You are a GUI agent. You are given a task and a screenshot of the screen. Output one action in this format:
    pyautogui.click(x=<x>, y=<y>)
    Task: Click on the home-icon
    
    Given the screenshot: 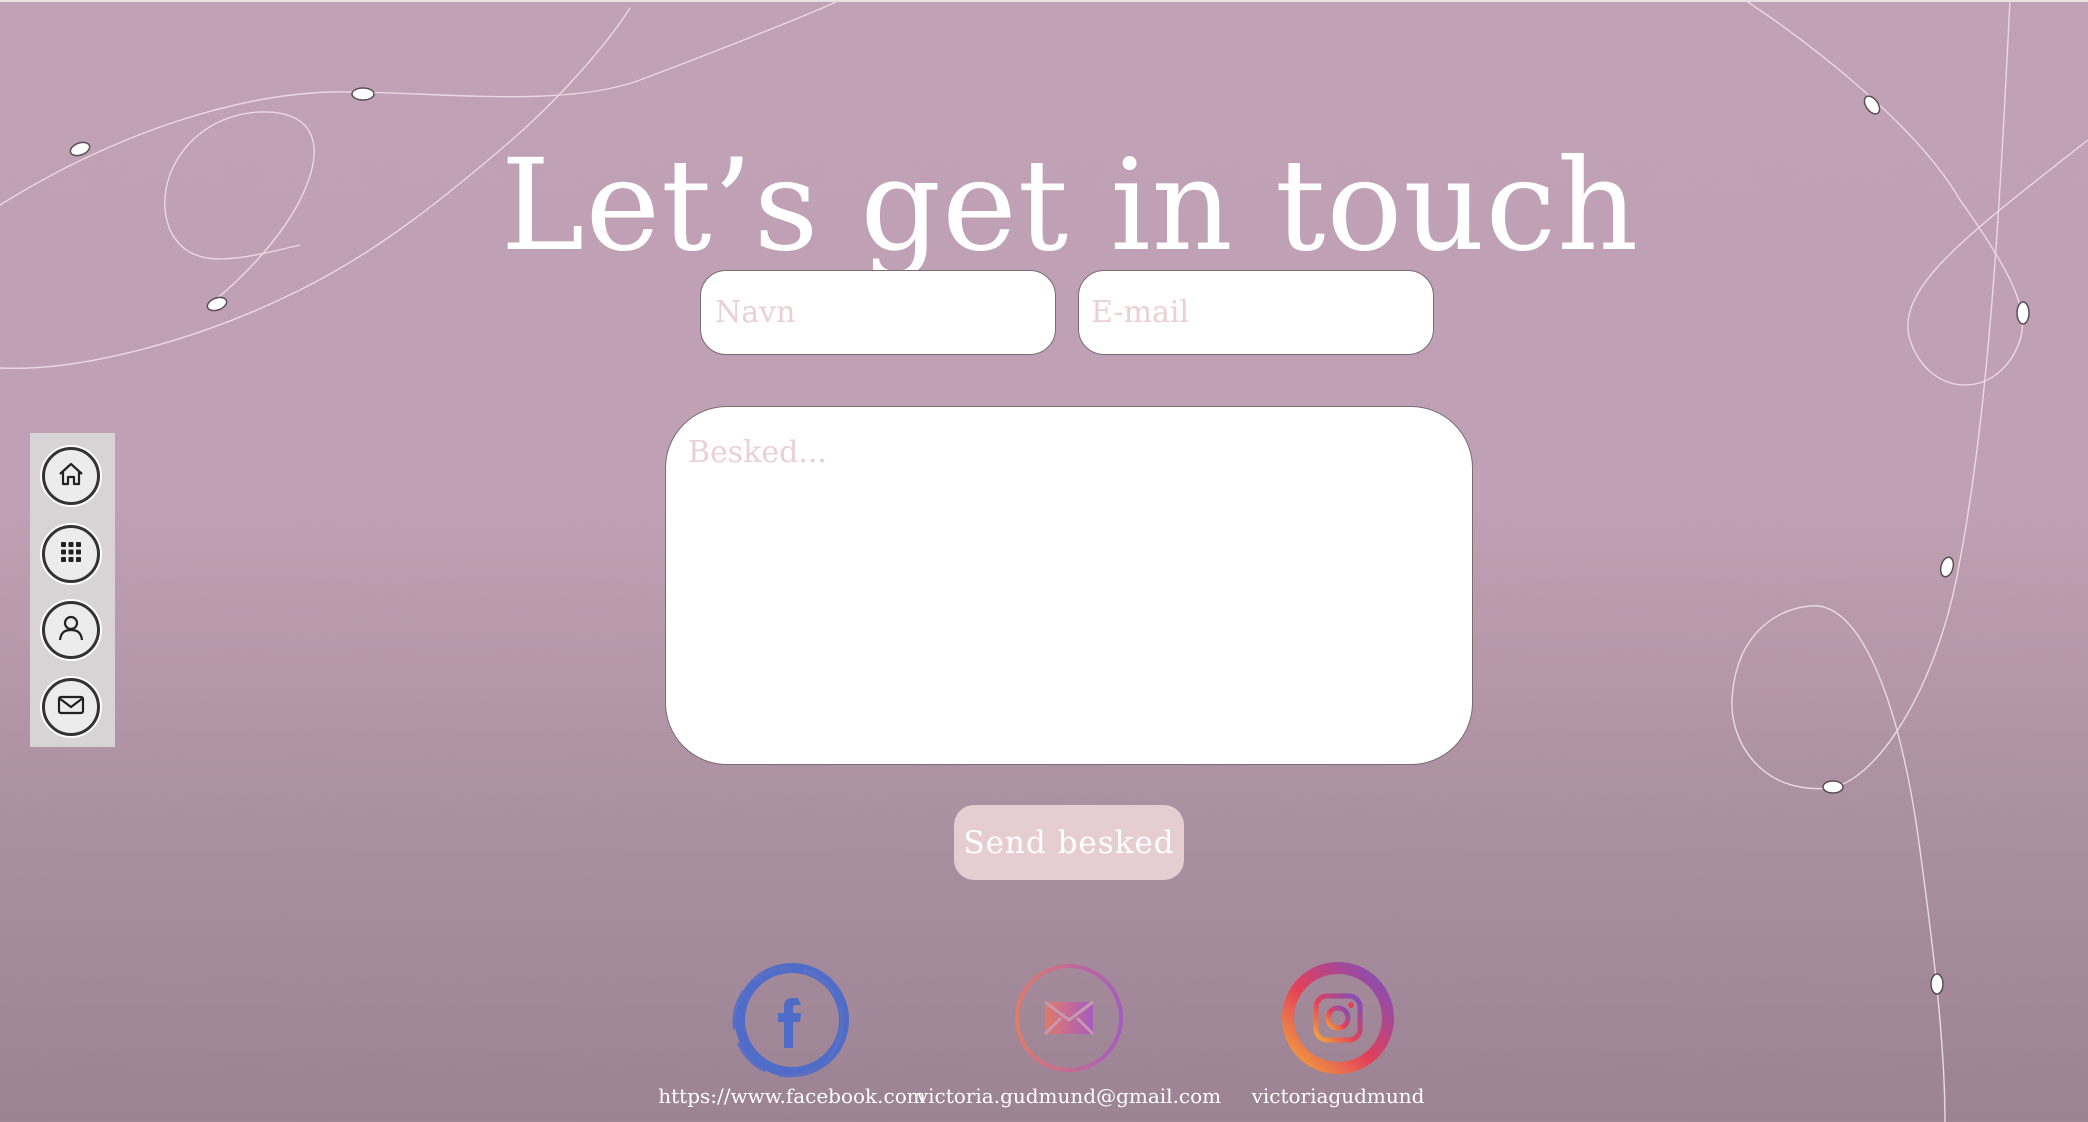 What is the action you would take?
    pyautogui.click(x=71, y=476)
    